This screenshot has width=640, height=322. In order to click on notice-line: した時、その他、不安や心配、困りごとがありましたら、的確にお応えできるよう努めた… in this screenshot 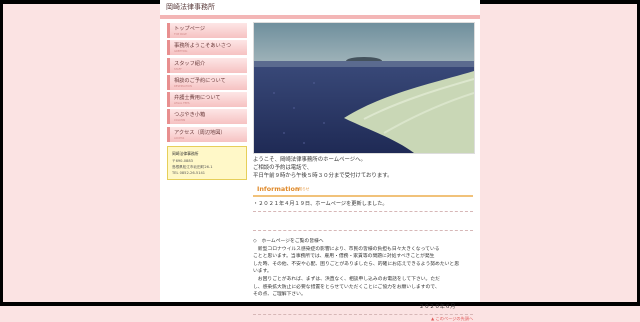, I will do `click(356, 264)`.